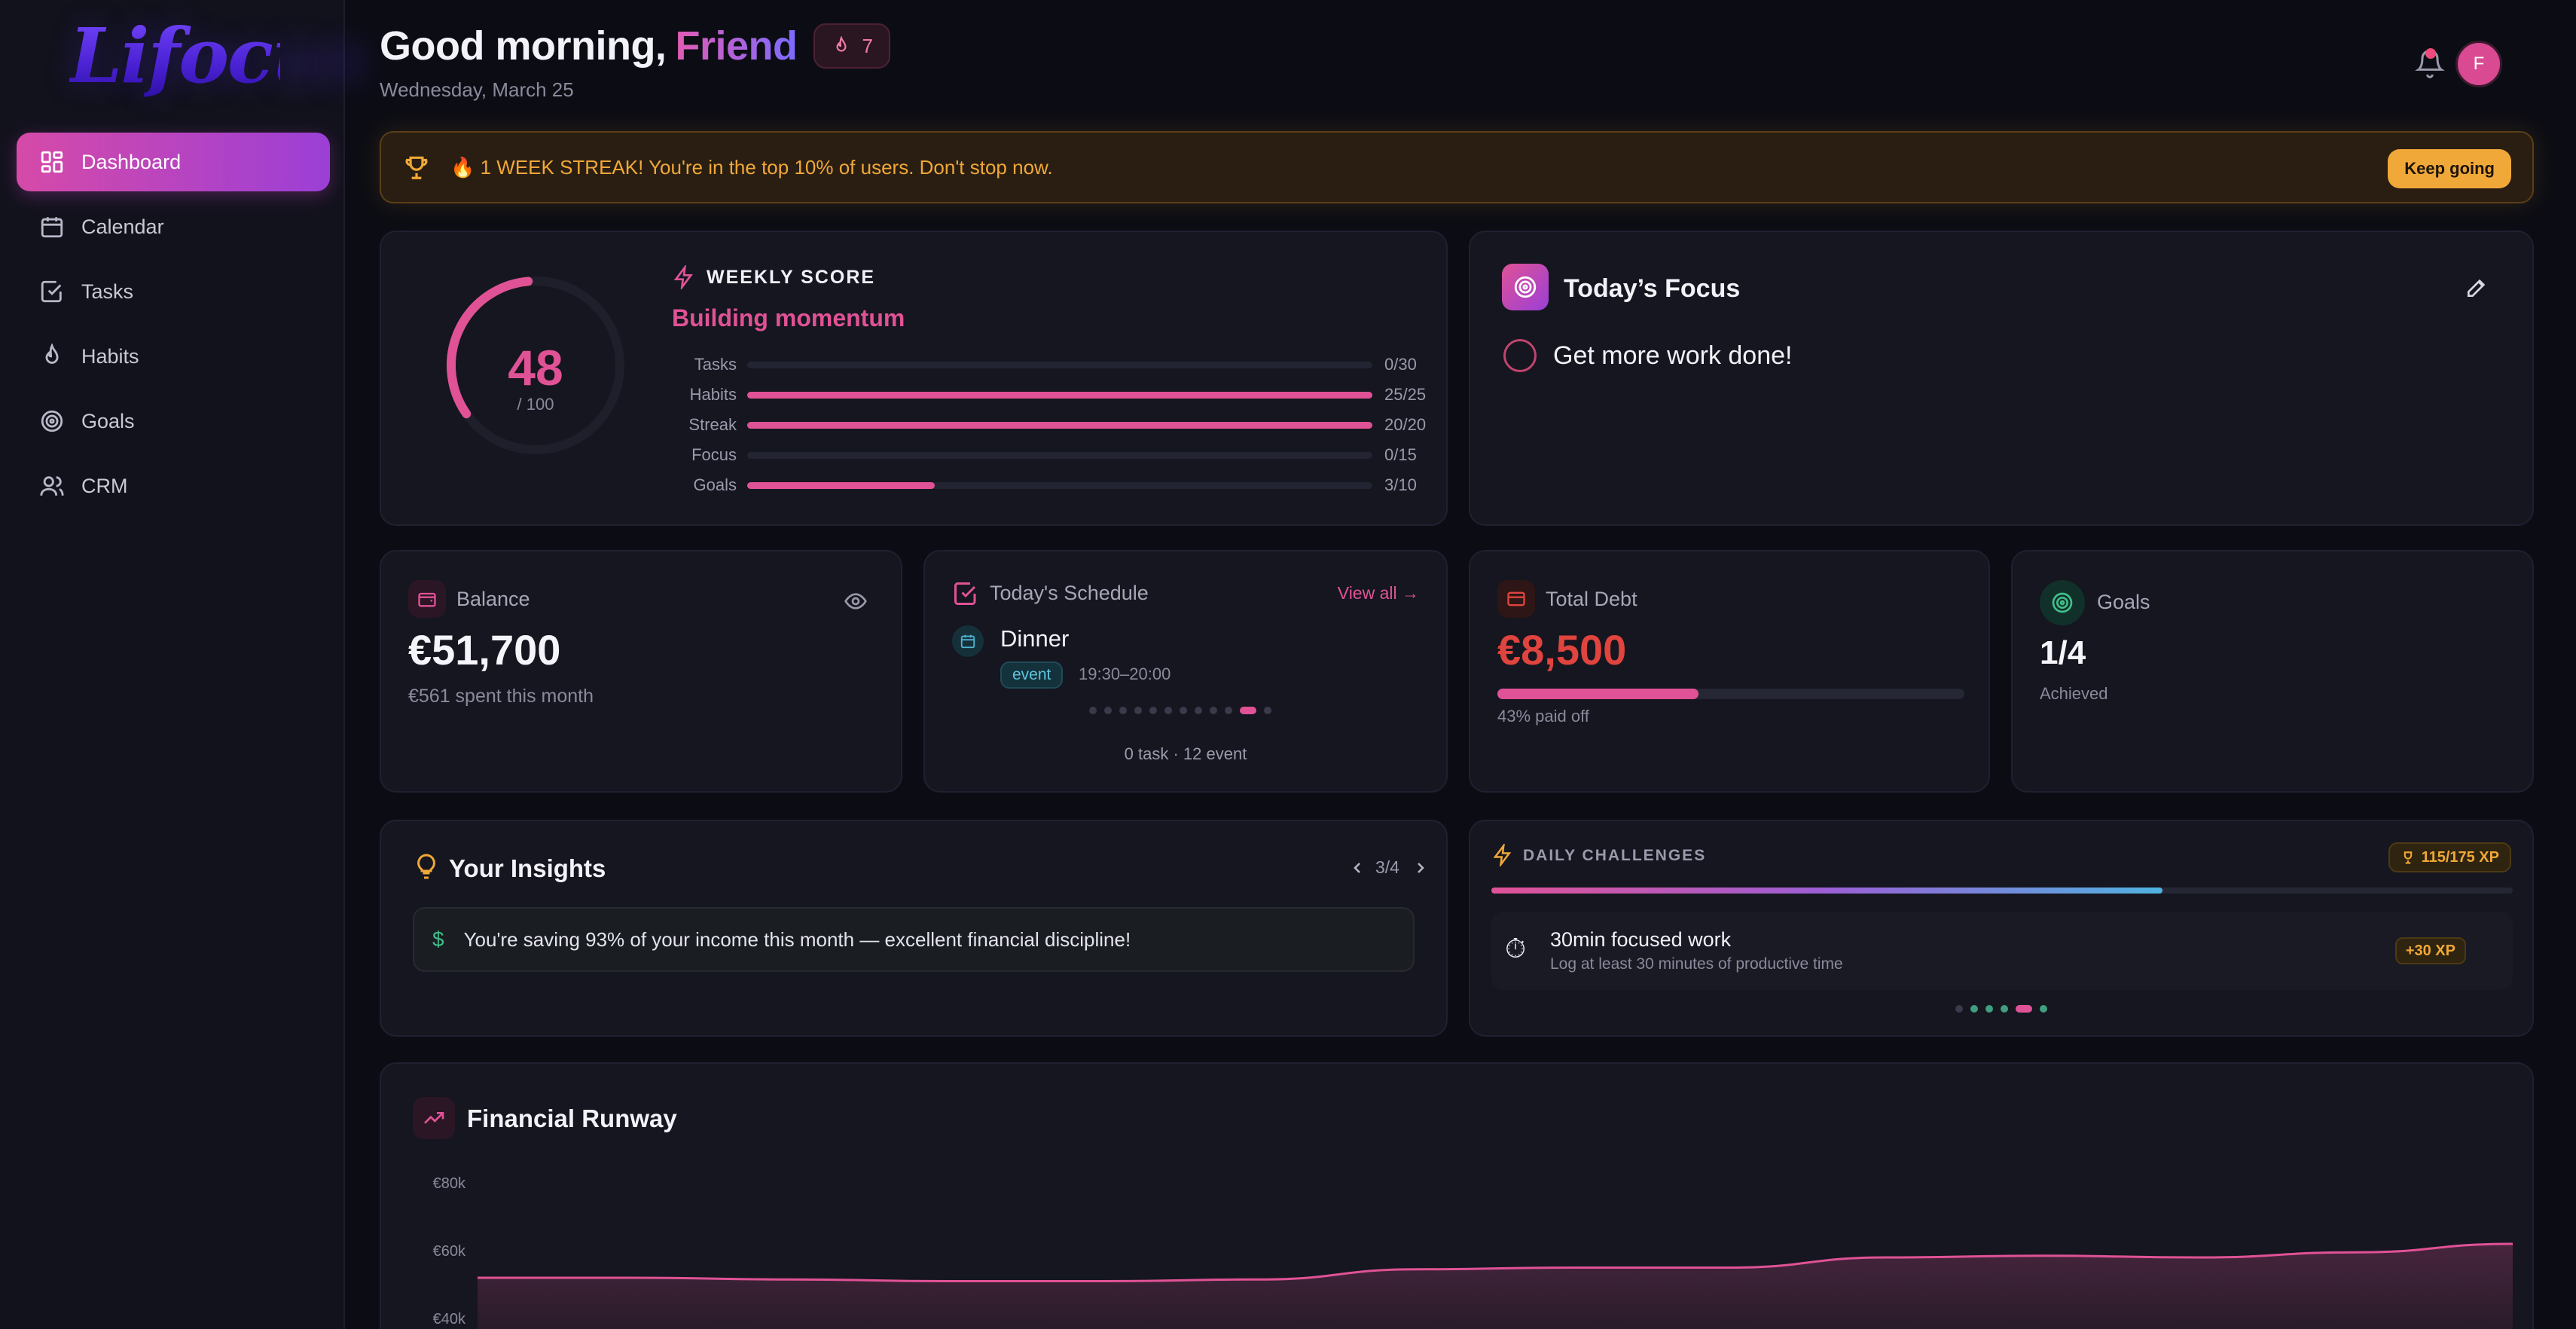 The image size is (2576, 1329). I want to click on debt-progress, so click(1730, 694).